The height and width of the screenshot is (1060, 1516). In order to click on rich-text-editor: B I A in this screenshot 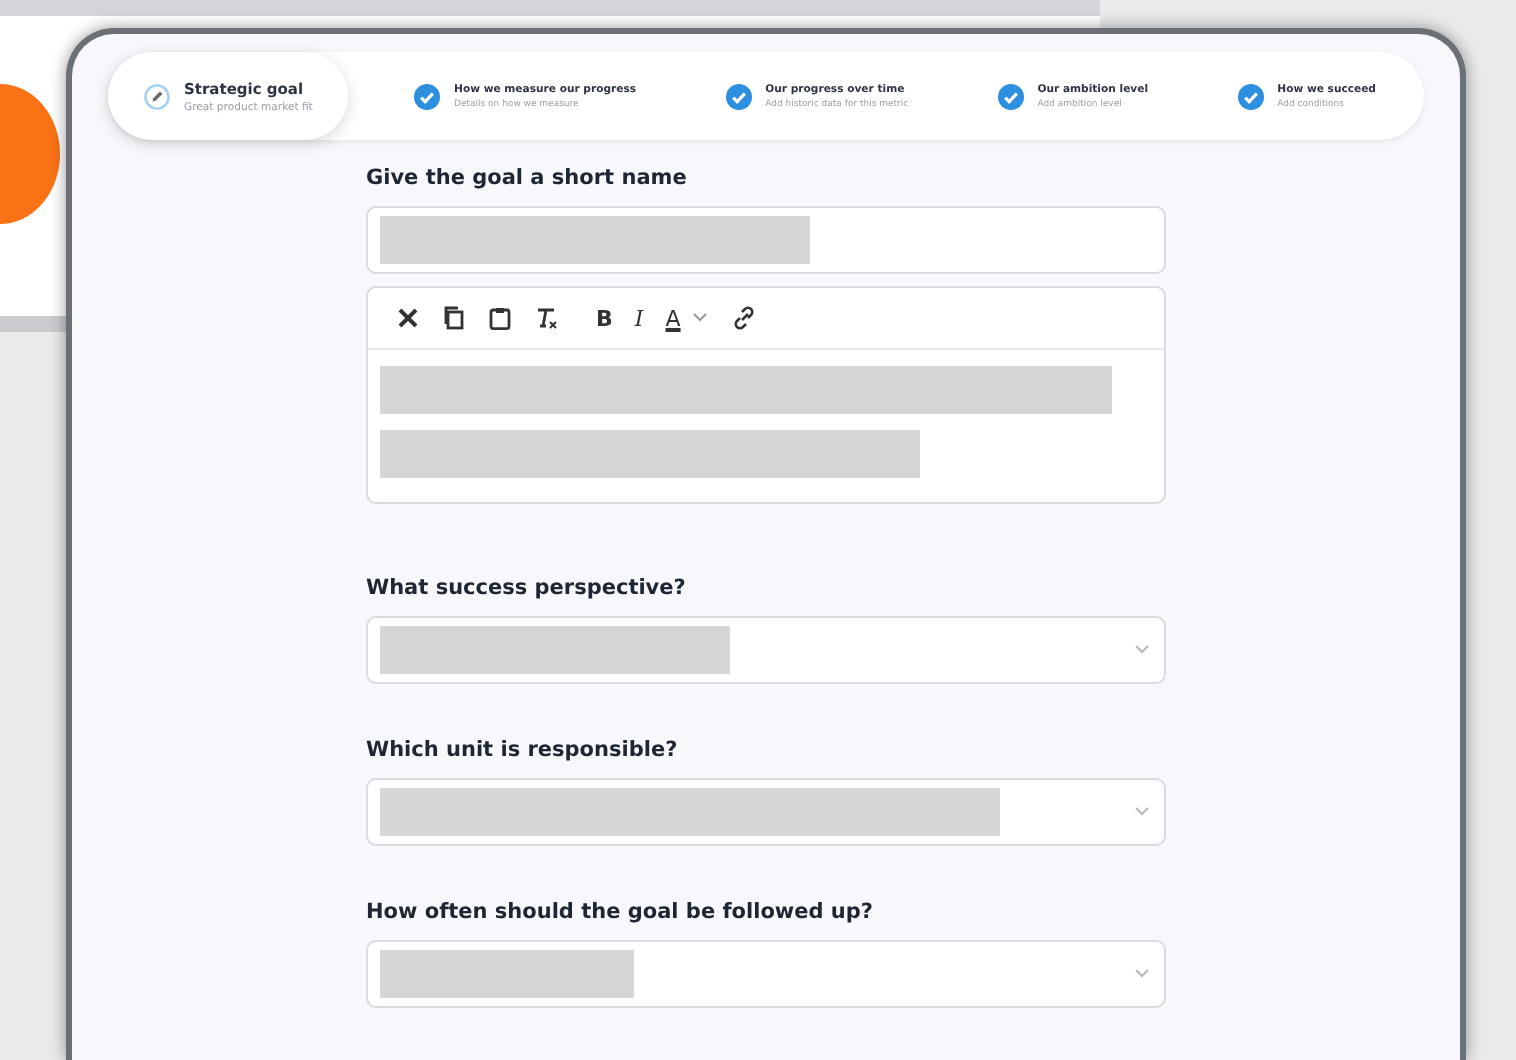, I will do `click(766, 395)`.